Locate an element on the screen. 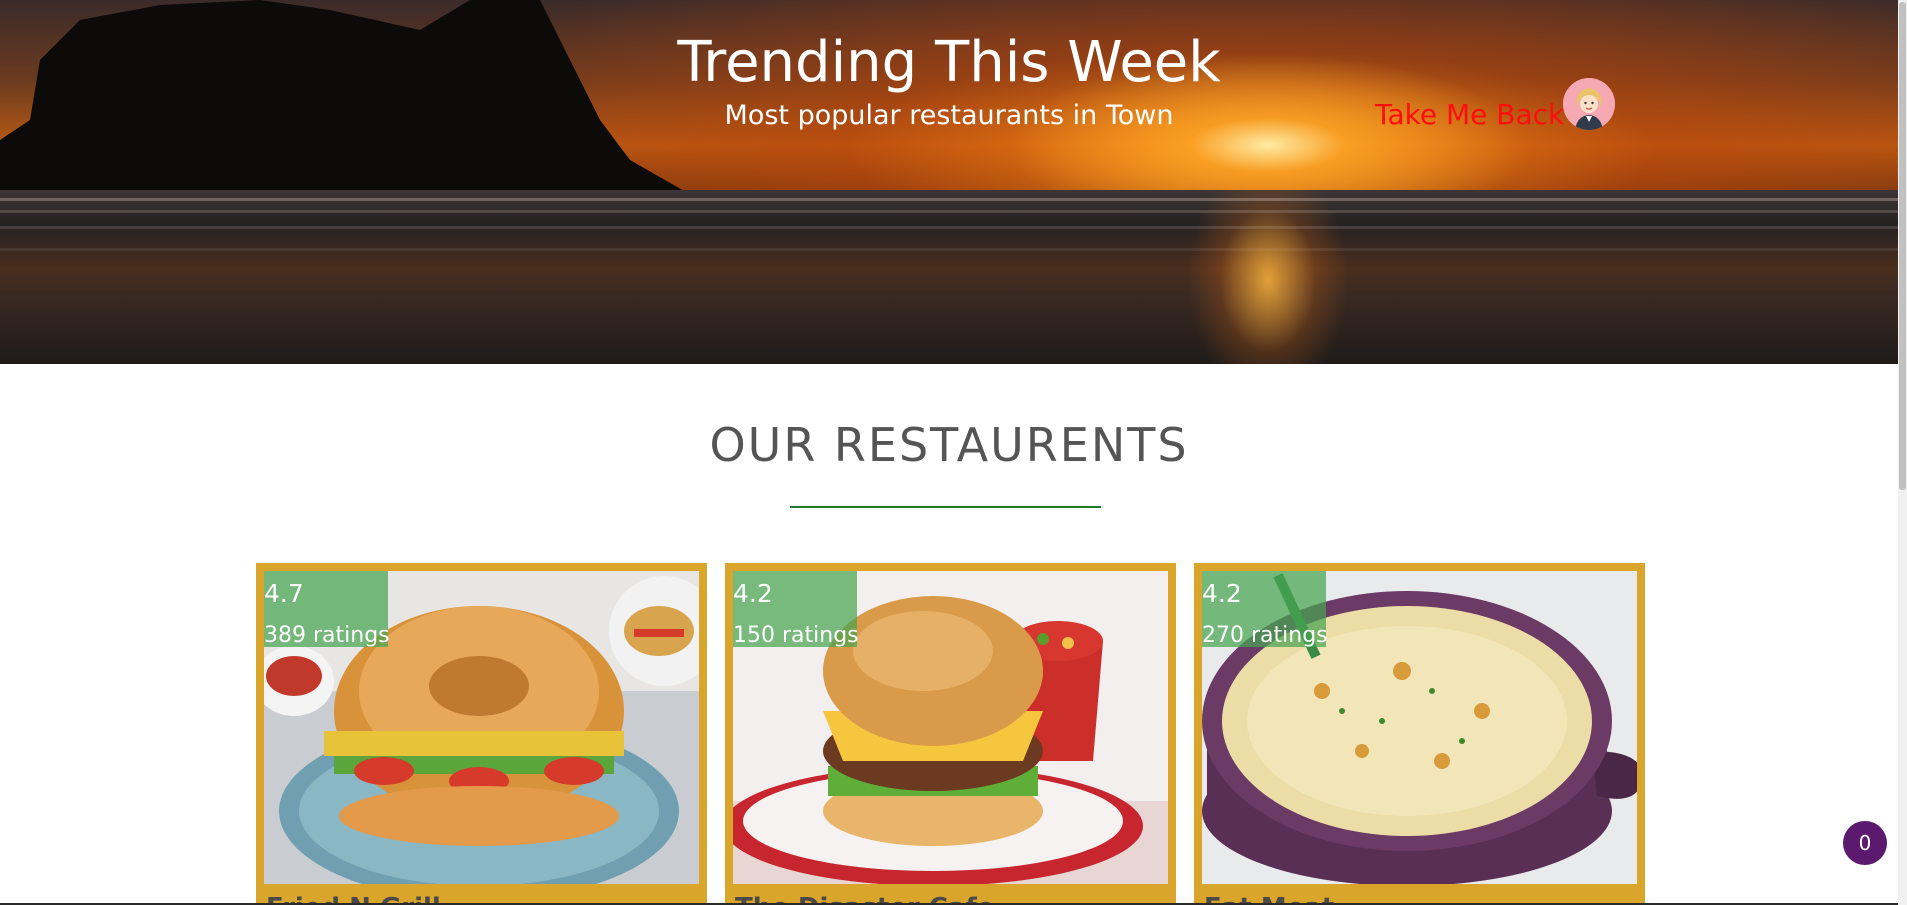  page-title: Trending This Week is located at coordinates (949, 62).